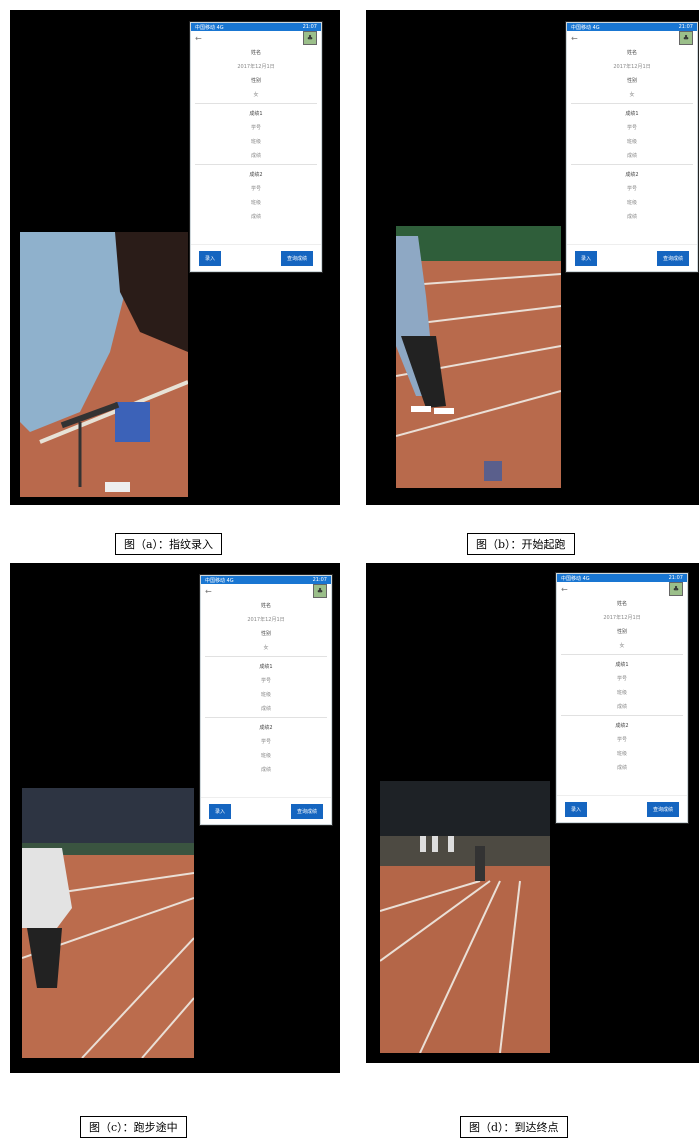 The height and width of the screenshot is (1139, 699). Describe the element at coordinates (514, 1127) in the screenshot. I see `caption-d: 图（d）：到达终点` at that location.